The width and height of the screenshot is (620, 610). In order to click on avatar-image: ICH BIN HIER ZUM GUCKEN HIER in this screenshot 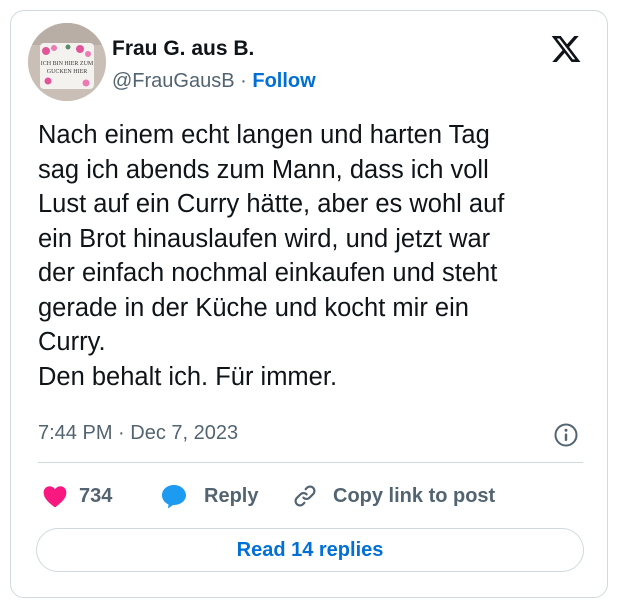, I will do `click(67, 62)`.